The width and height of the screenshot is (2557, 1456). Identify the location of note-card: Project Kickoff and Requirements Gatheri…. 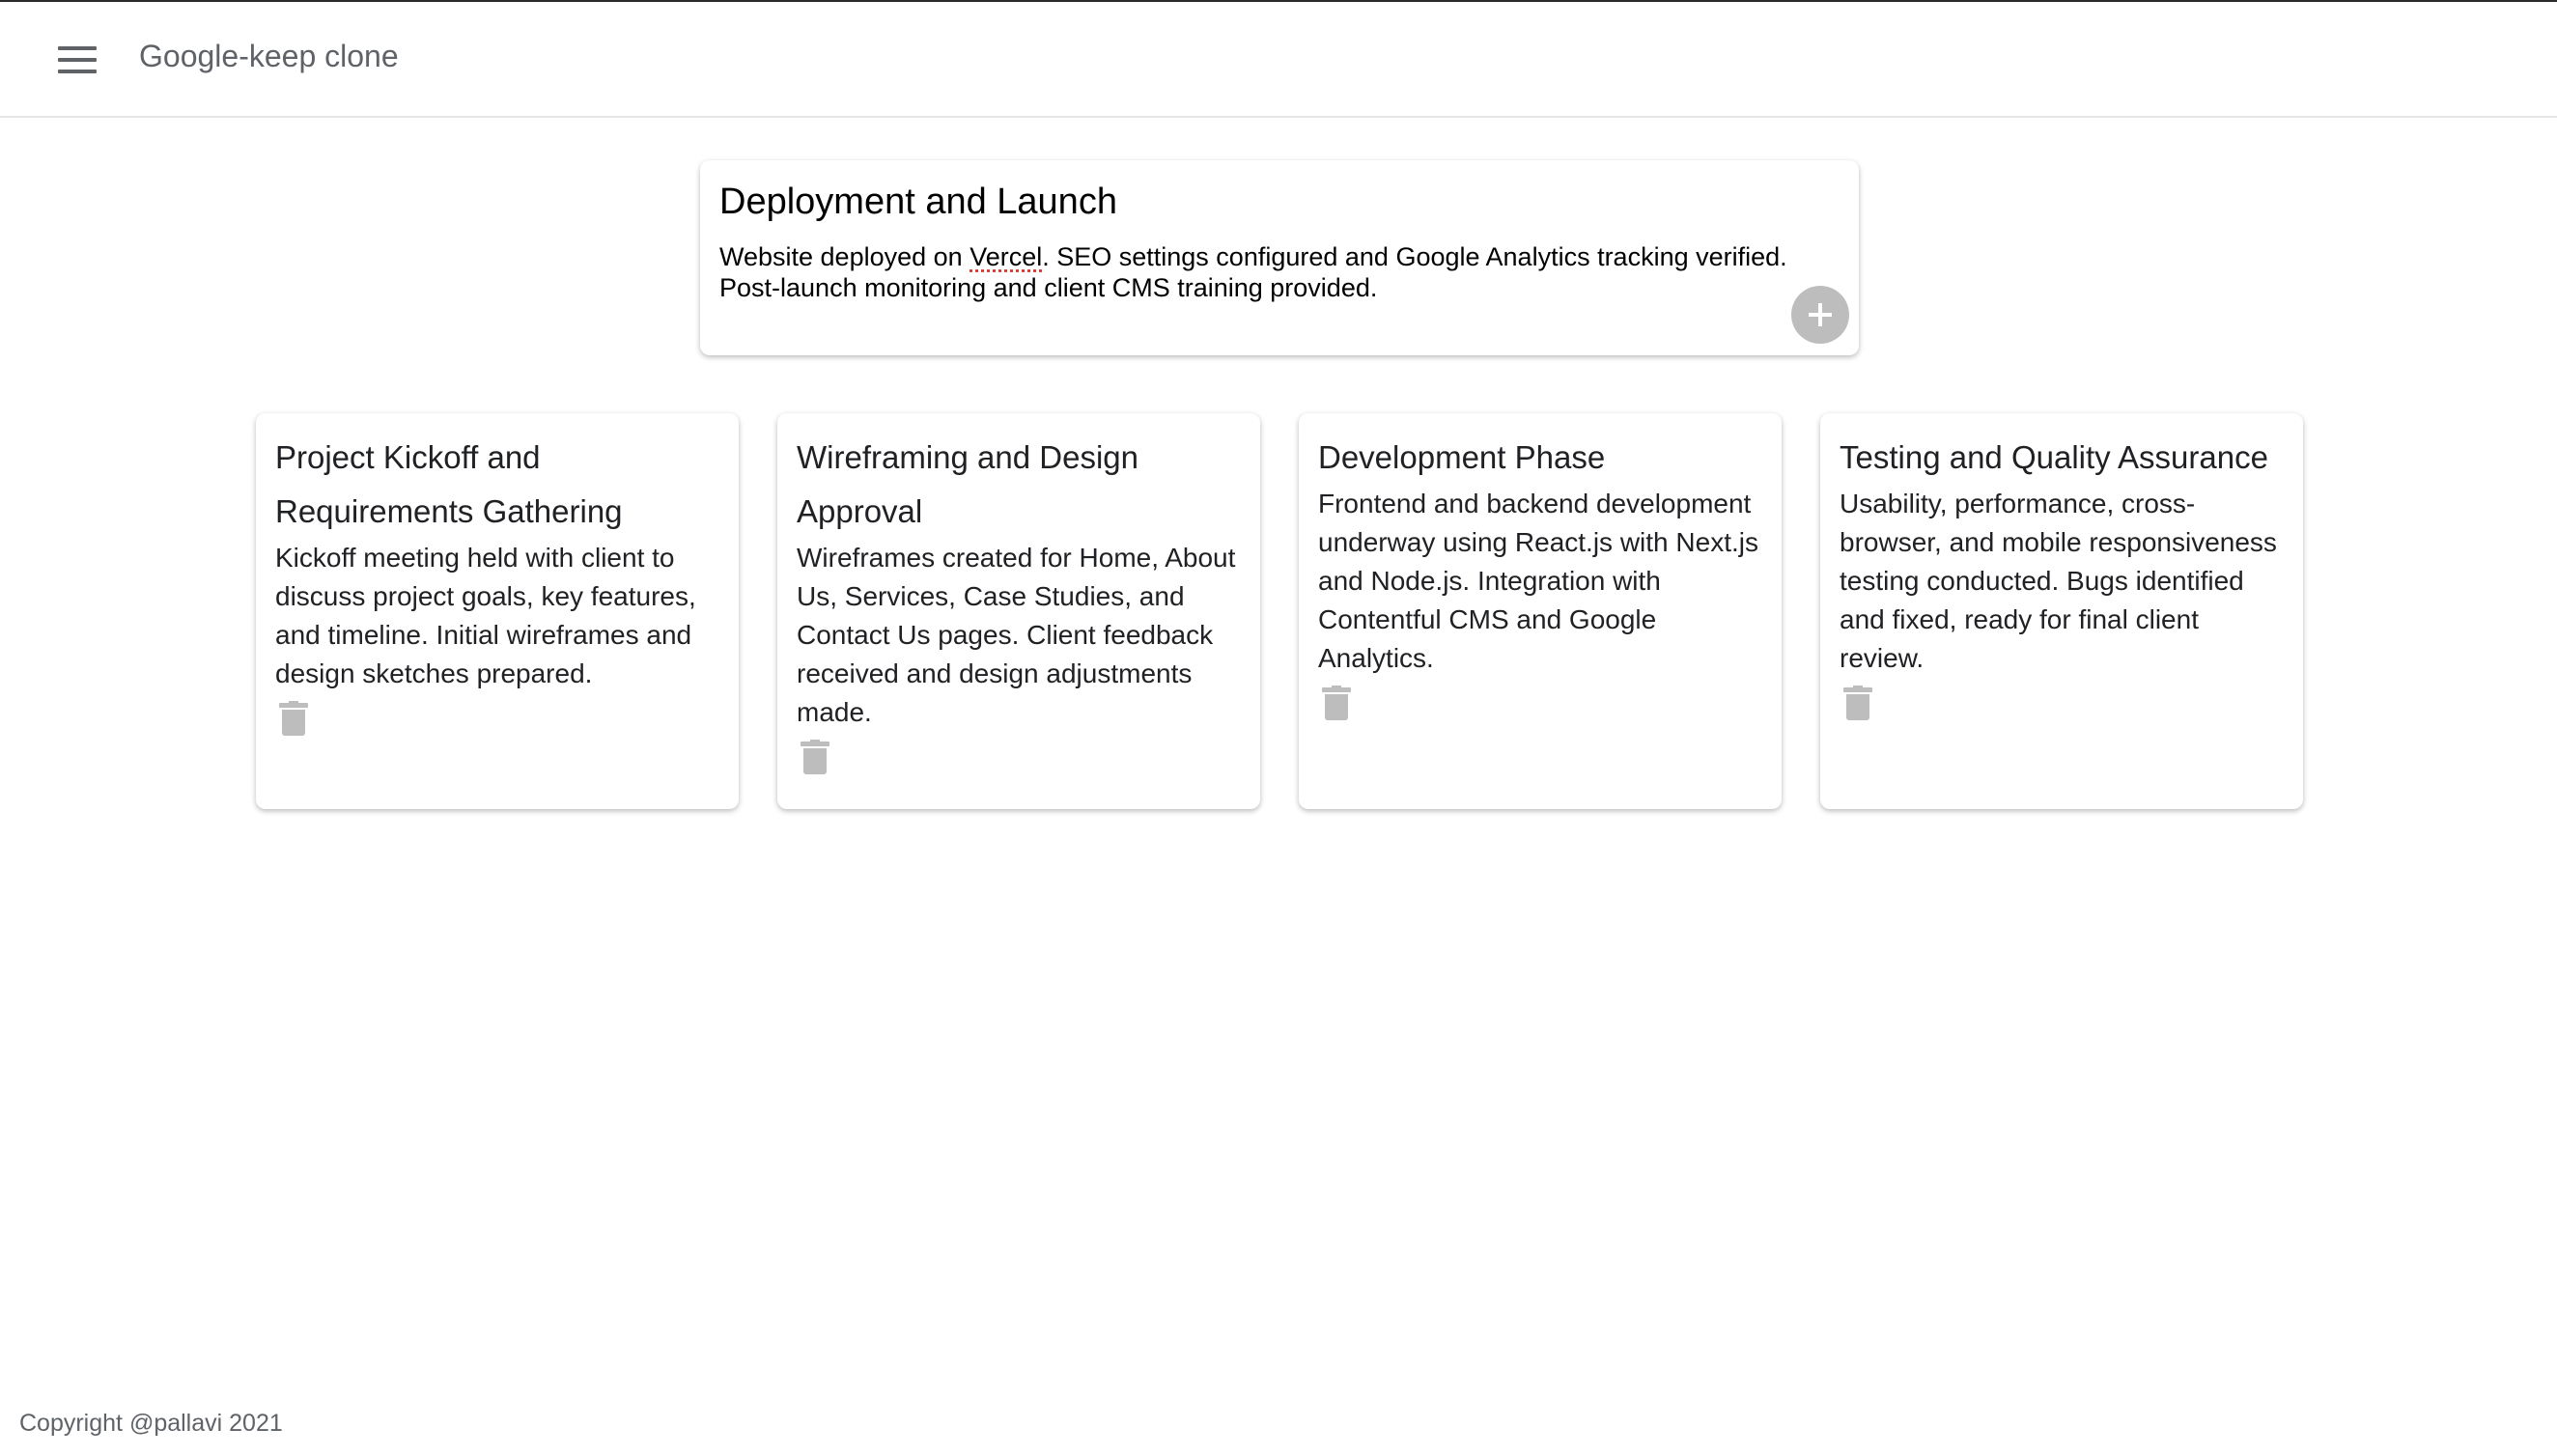
(498, 611).